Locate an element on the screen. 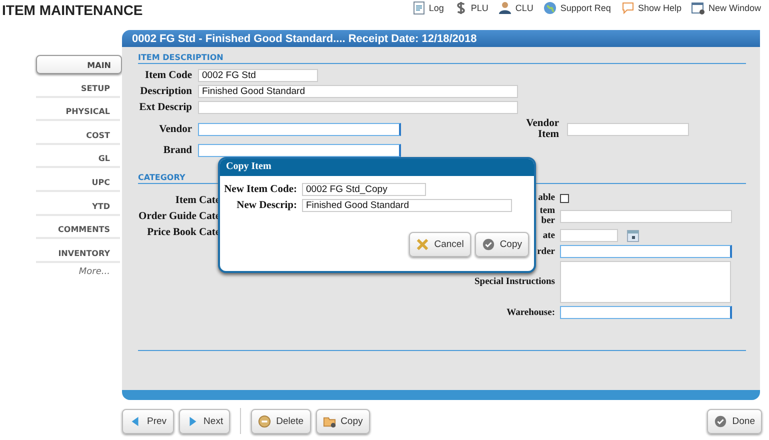  link-label: CLU is located at coordinates (524, 8).